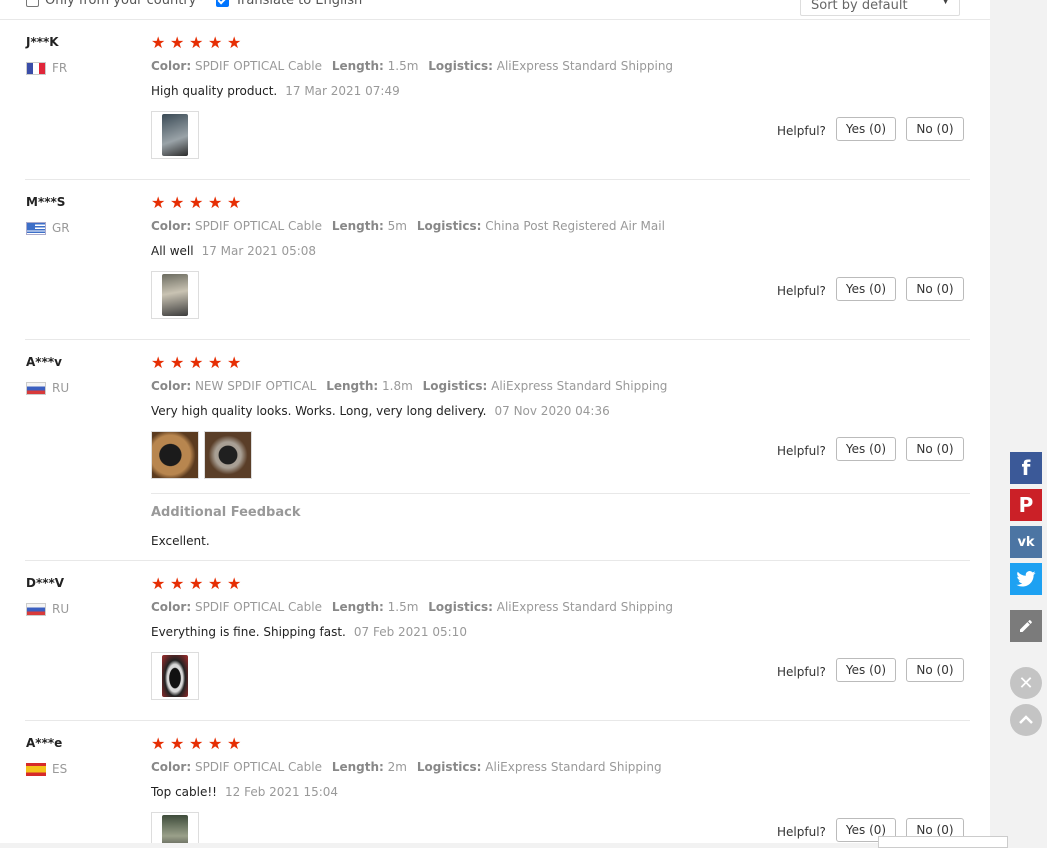 Image resolution: width=1047 pixels, height=848 pixels. What do you see at coordinates (61, 388) in the screenshot?
I see `country-code: RU` at bounding box center [61, 388].